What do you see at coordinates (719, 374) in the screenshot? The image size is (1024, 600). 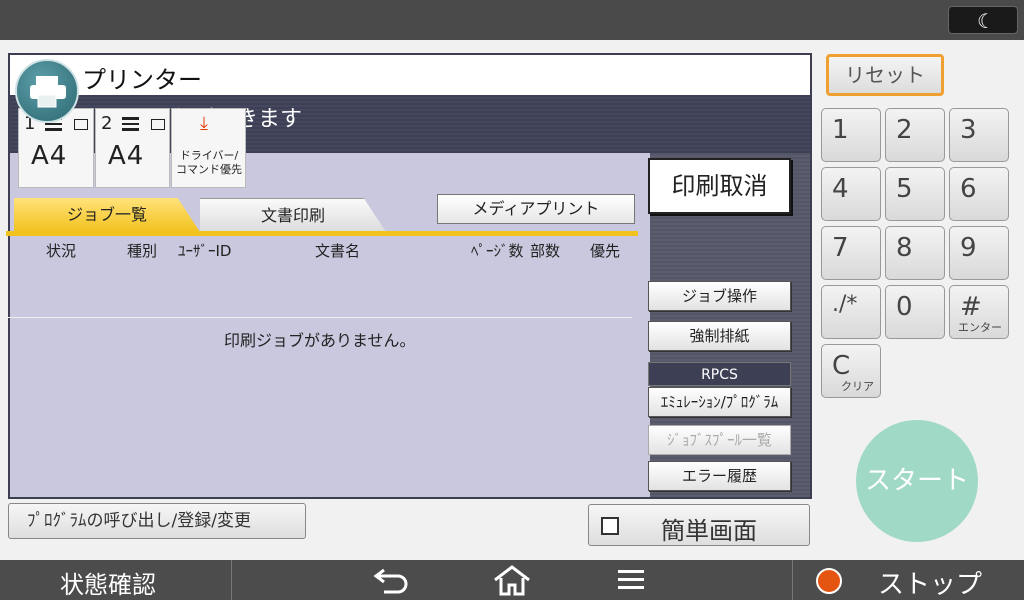 I see `rpcs-label: RPCS` at bounding box center [719, 374].